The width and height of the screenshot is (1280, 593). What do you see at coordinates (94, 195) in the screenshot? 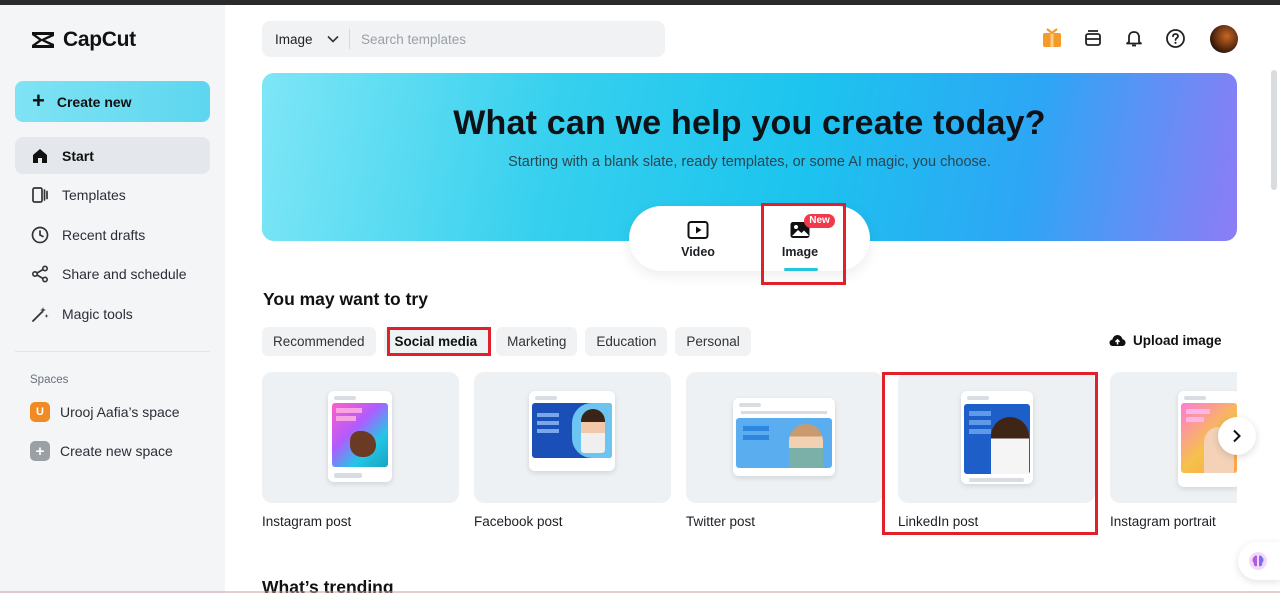
I see `sidebar-item-label: Templates` at bounding box center [94, 195].